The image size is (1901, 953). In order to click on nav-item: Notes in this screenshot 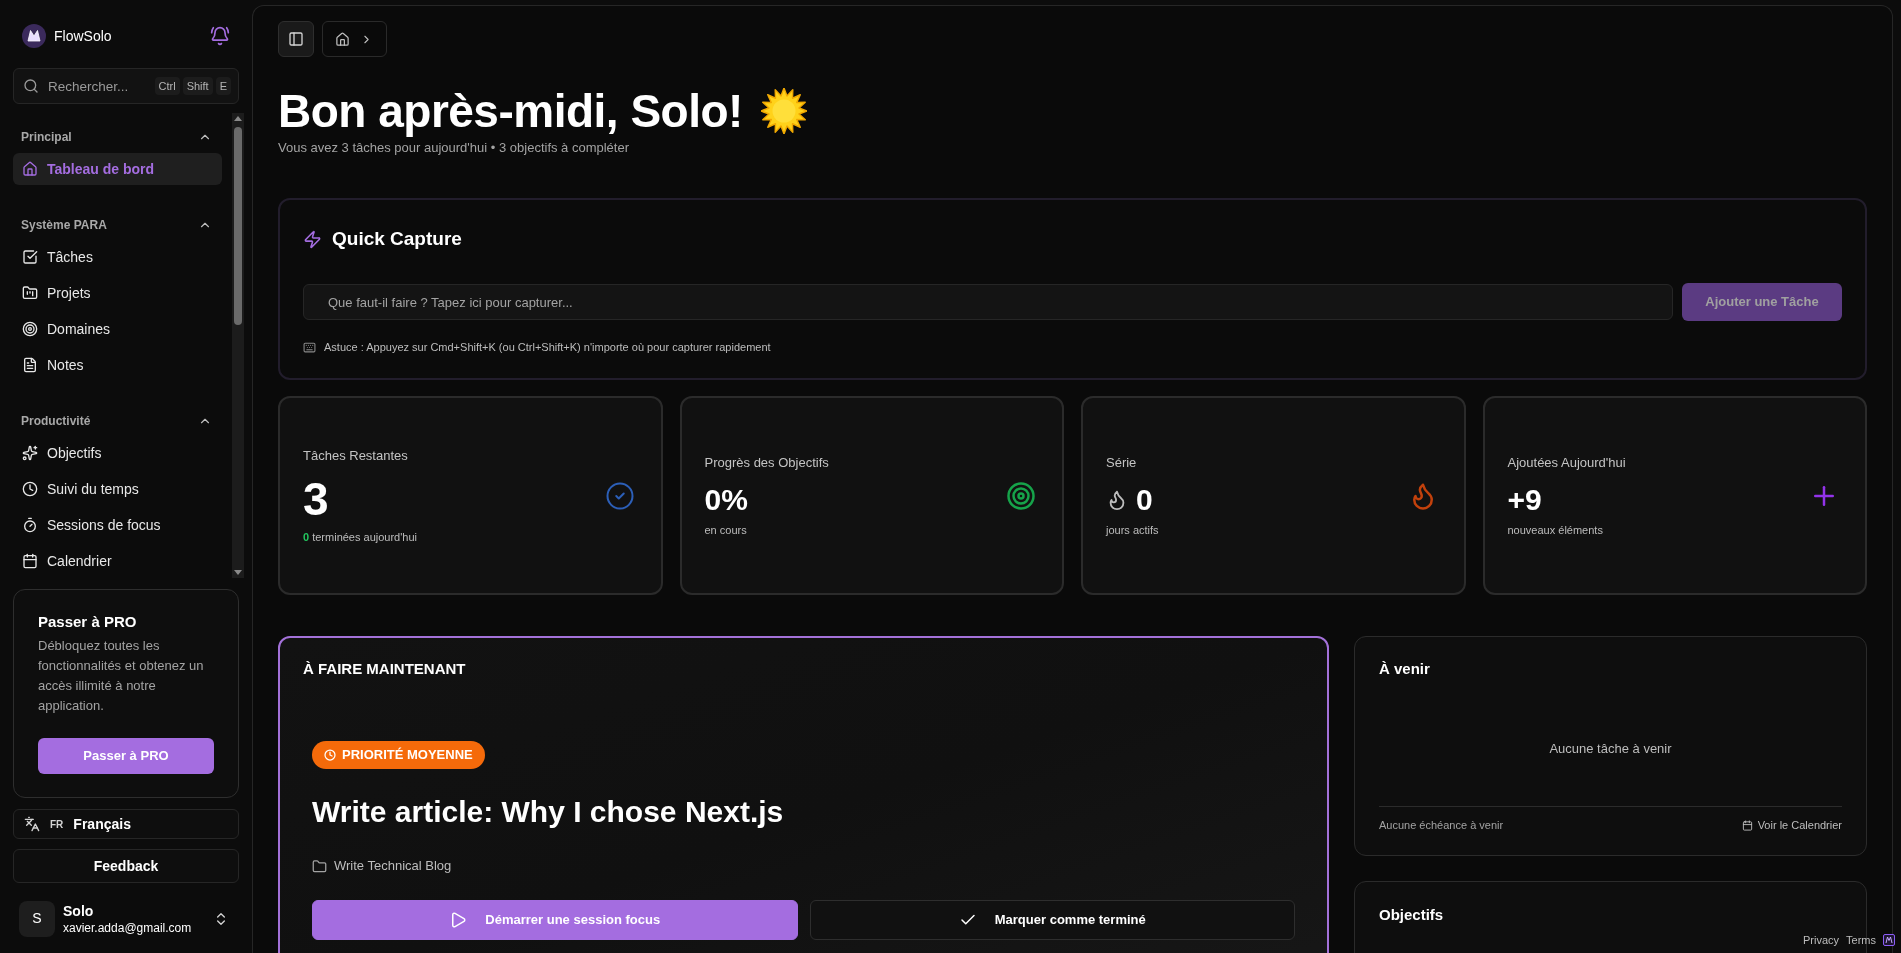, I will do `click(117, 365)`.